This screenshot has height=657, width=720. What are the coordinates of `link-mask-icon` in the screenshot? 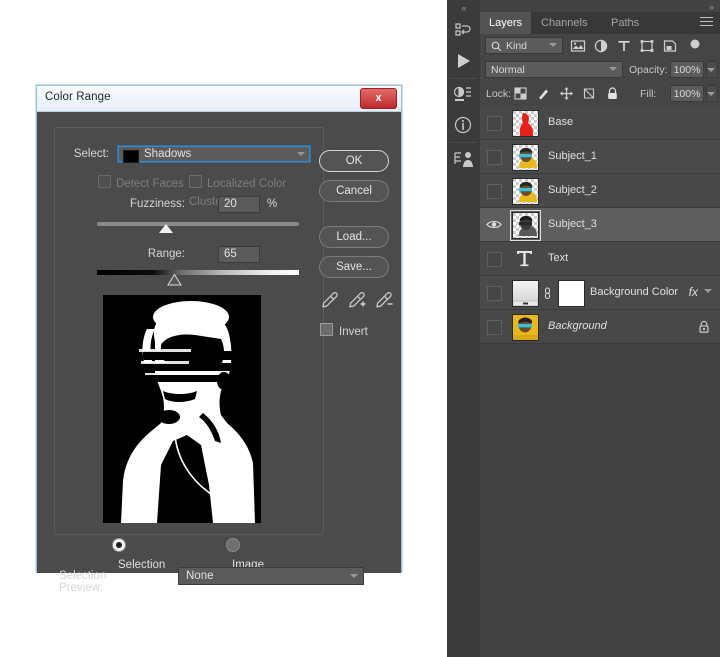 It's located at (547, 292).